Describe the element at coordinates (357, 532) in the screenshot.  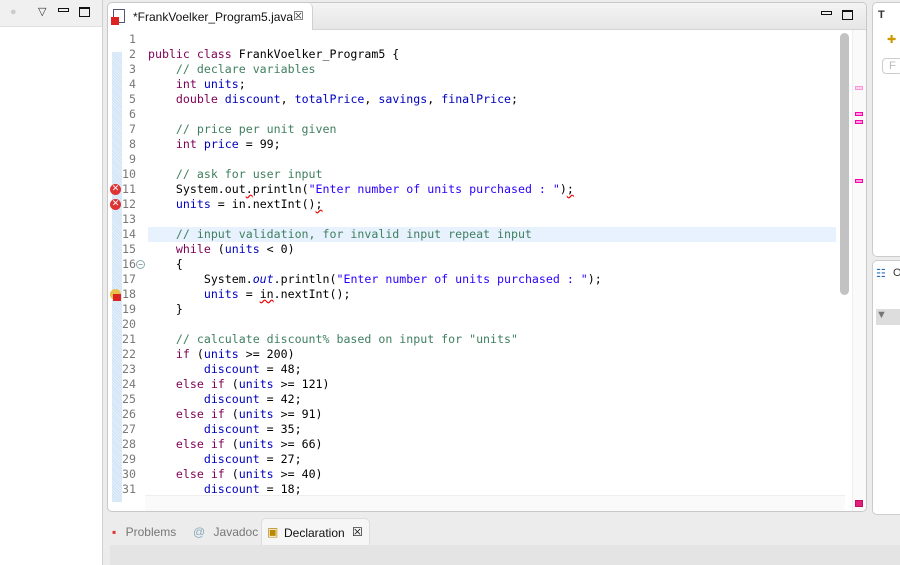
I see `close-declaration-icon: ☒` at that location.